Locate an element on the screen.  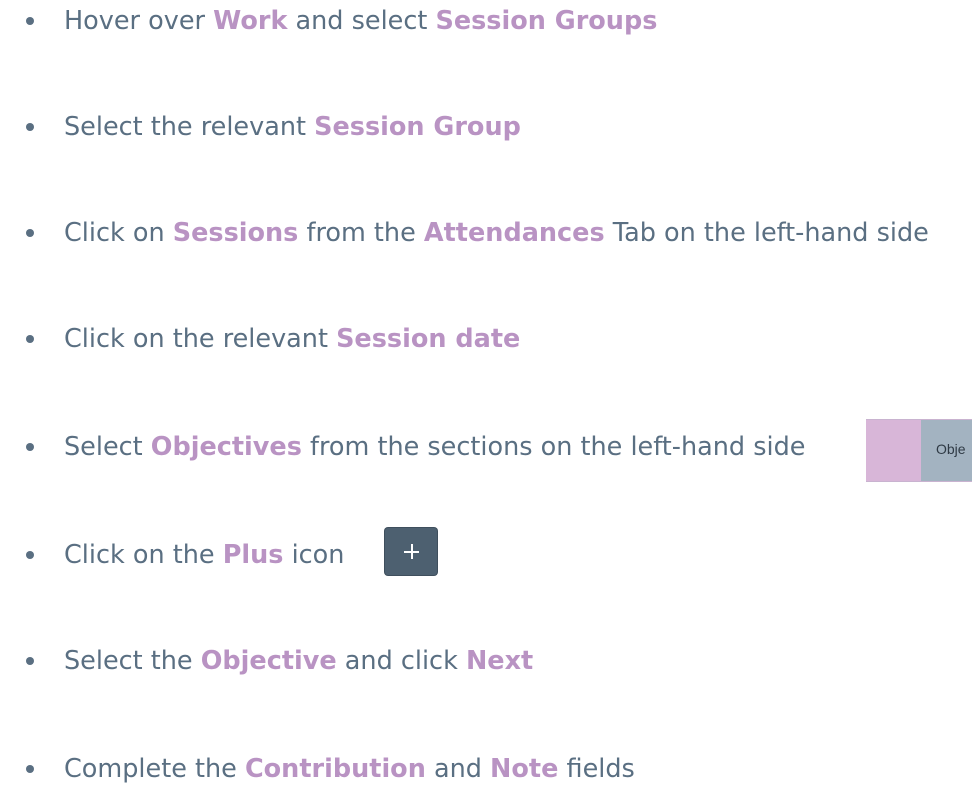
plus-icon is located at coordinates (411, 551).